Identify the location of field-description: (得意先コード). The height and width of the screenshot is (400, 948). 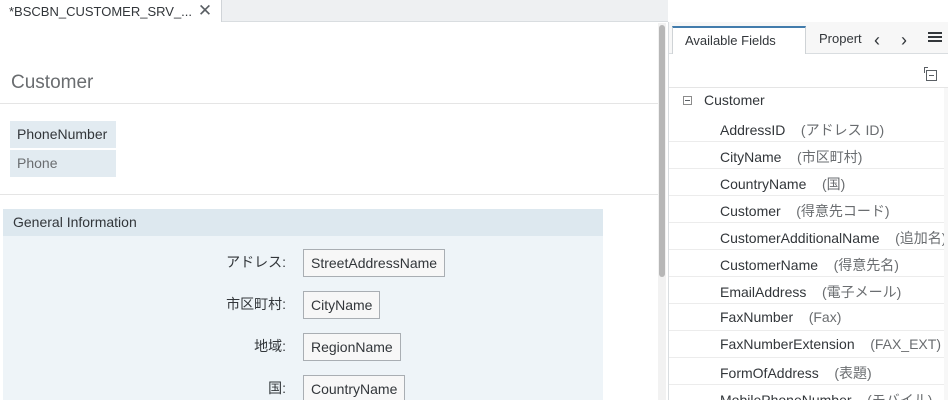
(843, 211).